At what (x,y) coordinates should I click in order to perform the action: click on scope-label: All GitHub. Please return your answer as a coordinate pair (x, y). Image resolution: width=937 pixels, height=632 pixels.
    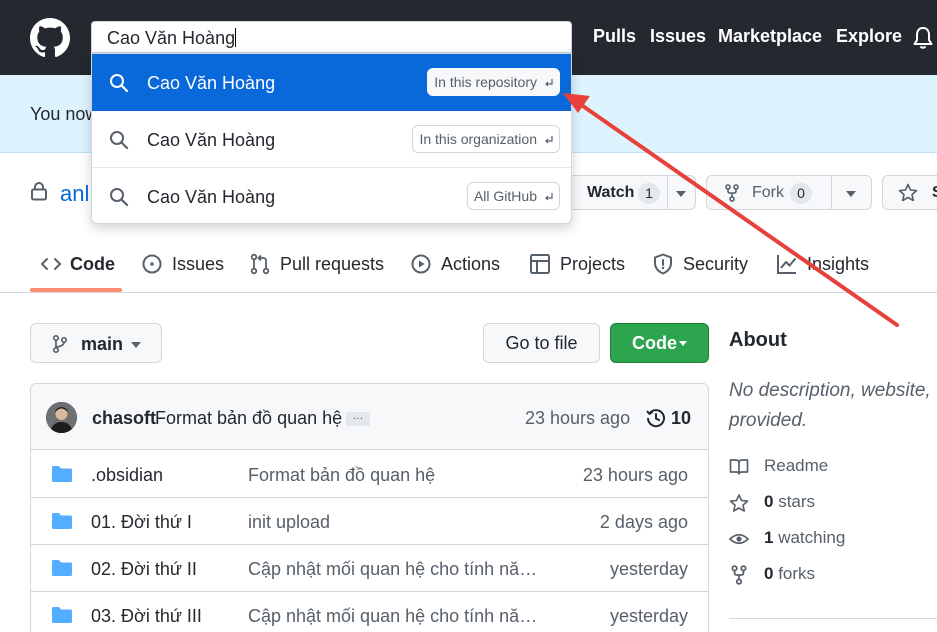
    Looking at the image, I should click on (505, 196).